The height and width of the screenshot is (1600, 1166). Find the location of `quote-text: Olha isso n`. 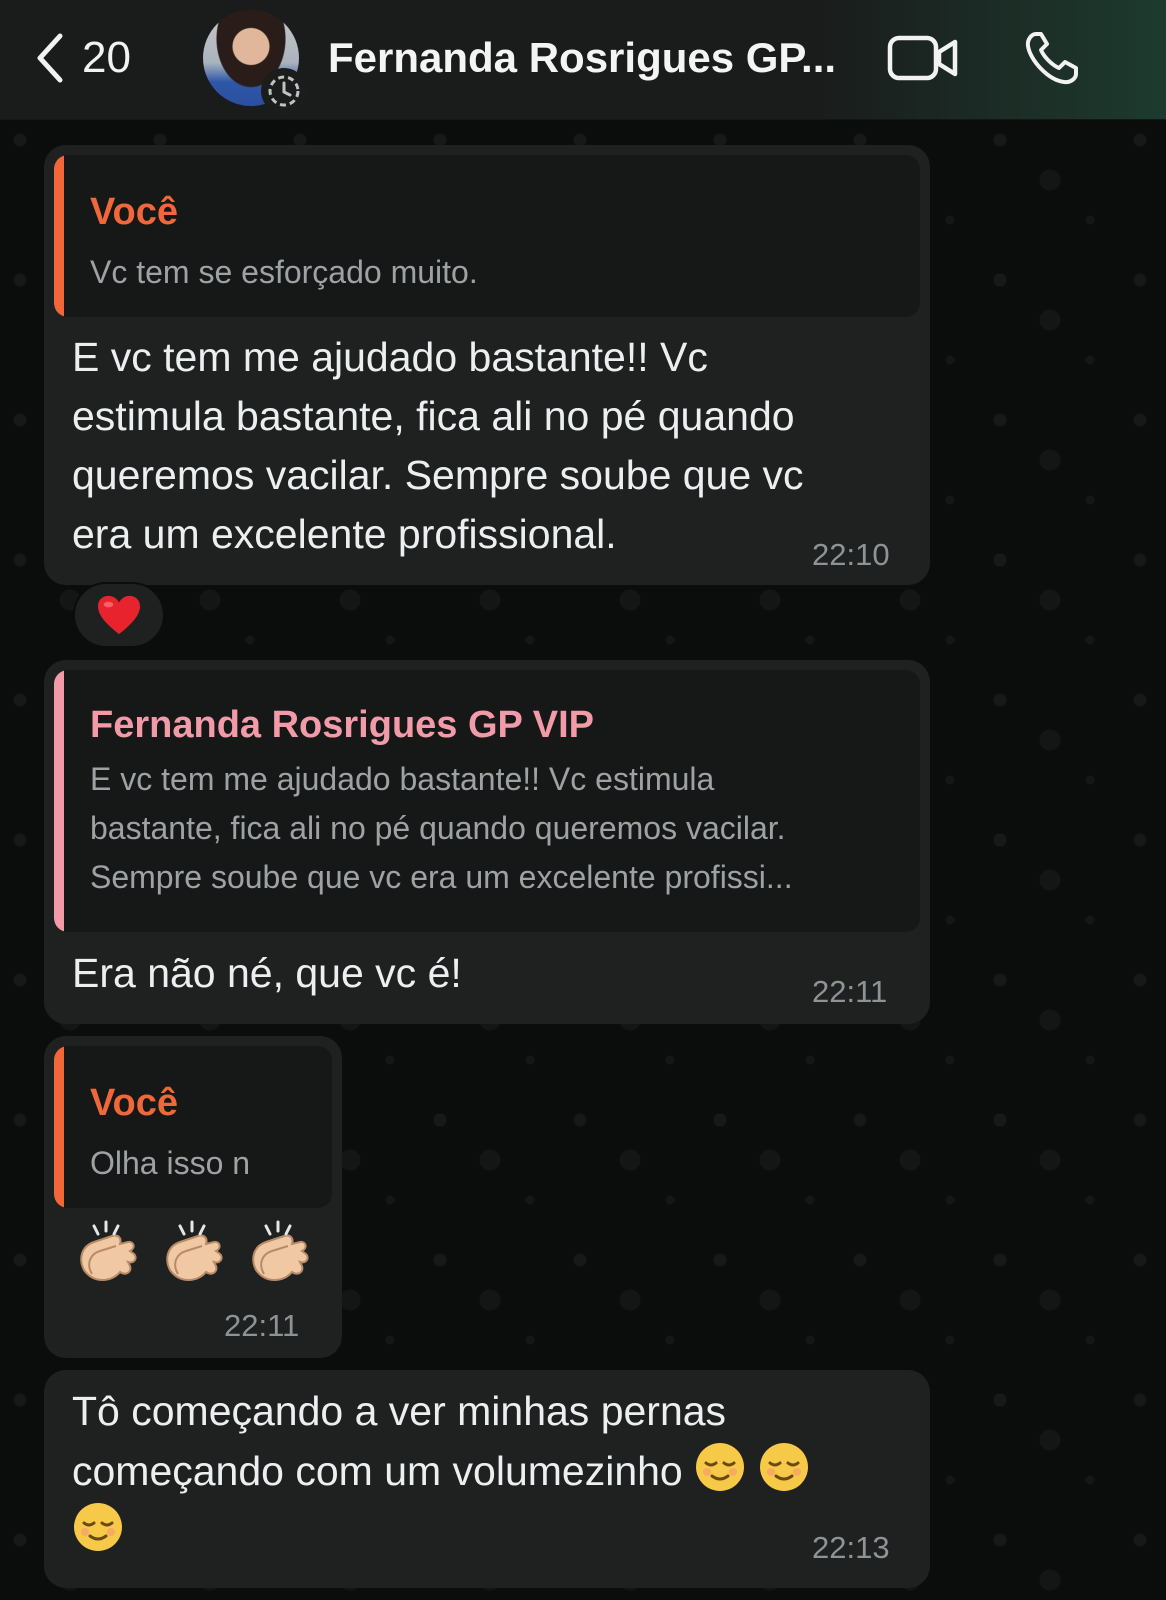

quote-text: Olha isso n is located at coordinates (170, 1163).